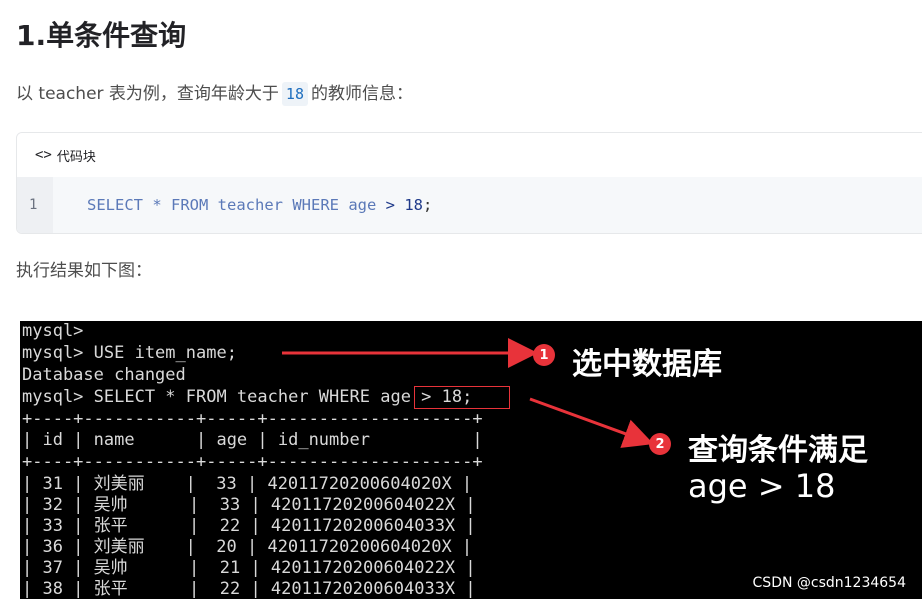 Image resolution: width=922 pixels, height=599 pixels. What do you see at coordinates (469, 205) in the screenshot?
I see `code-block-body: 1 SELECT * FROM teacher WHERE age > 18;` at bounding box center [469, 205].